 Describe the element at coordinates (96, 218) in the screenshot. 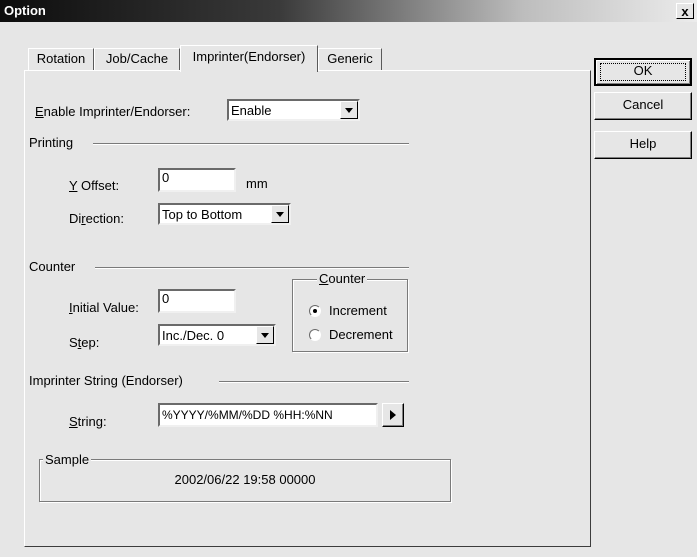

I see `direction-label: Direction:` at that location.